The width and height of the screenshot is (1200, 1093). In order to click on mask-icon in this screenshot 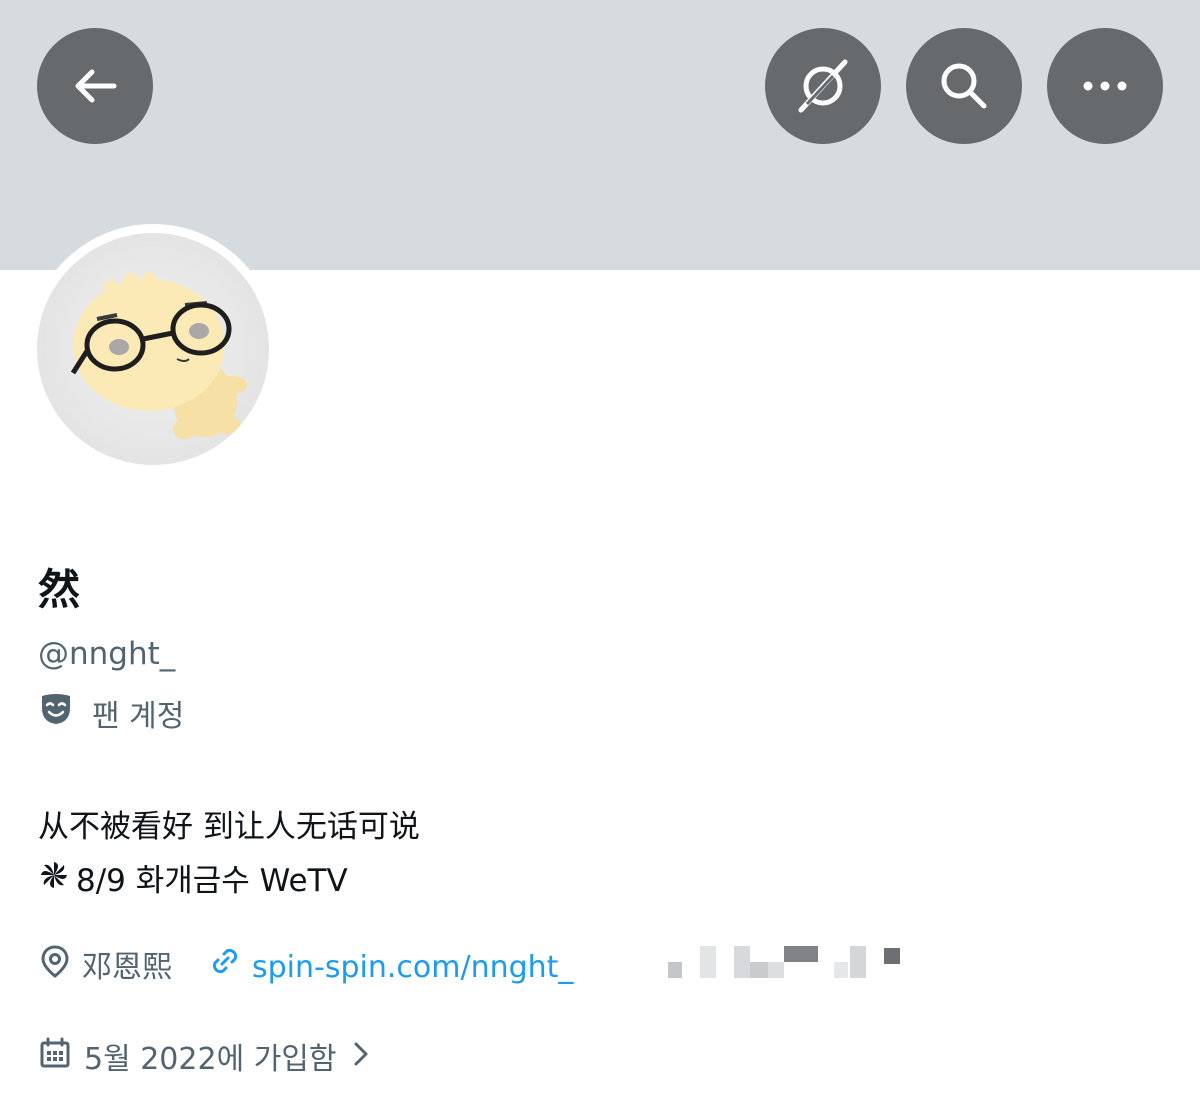, I will do `click(56, 716)`.